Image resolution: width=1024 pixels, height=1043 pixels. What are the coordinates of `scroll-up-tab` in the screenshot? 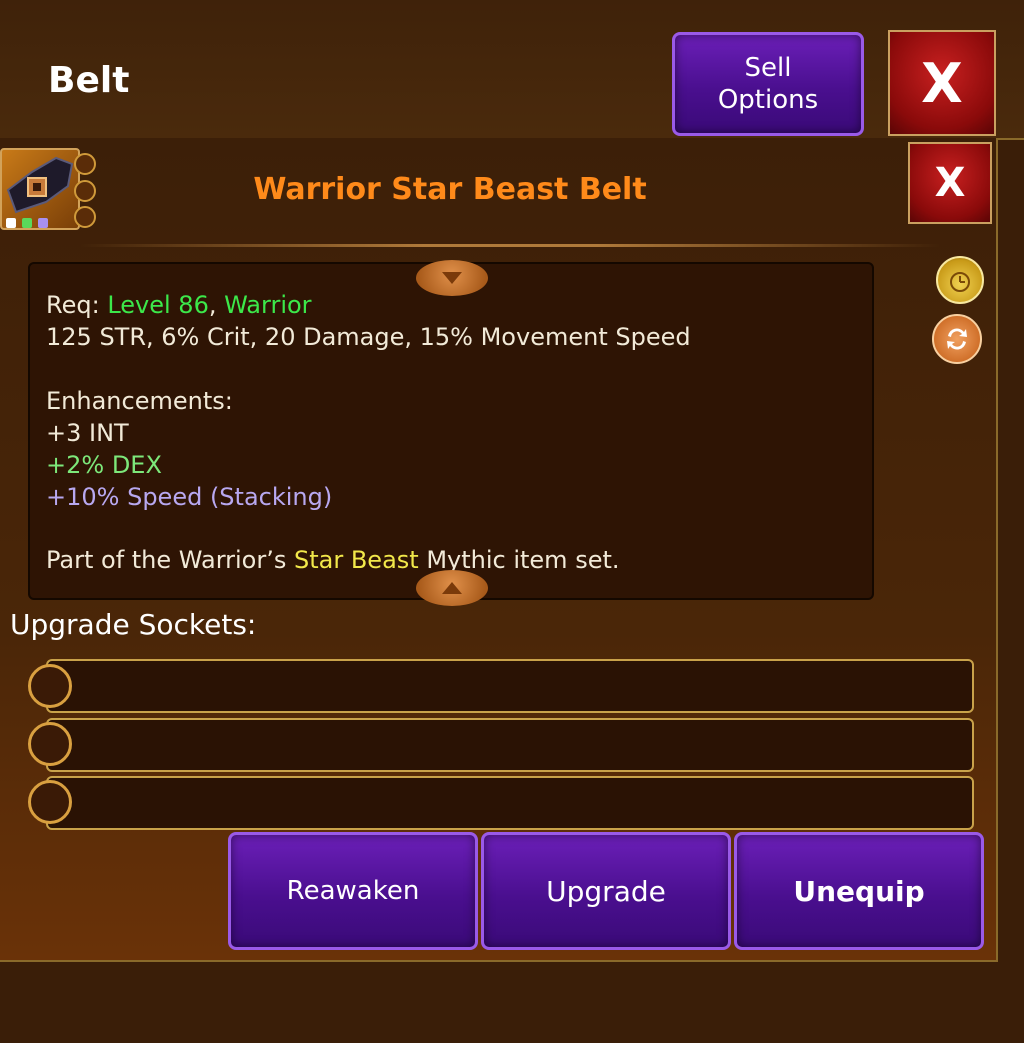 It's located at (452, 278).